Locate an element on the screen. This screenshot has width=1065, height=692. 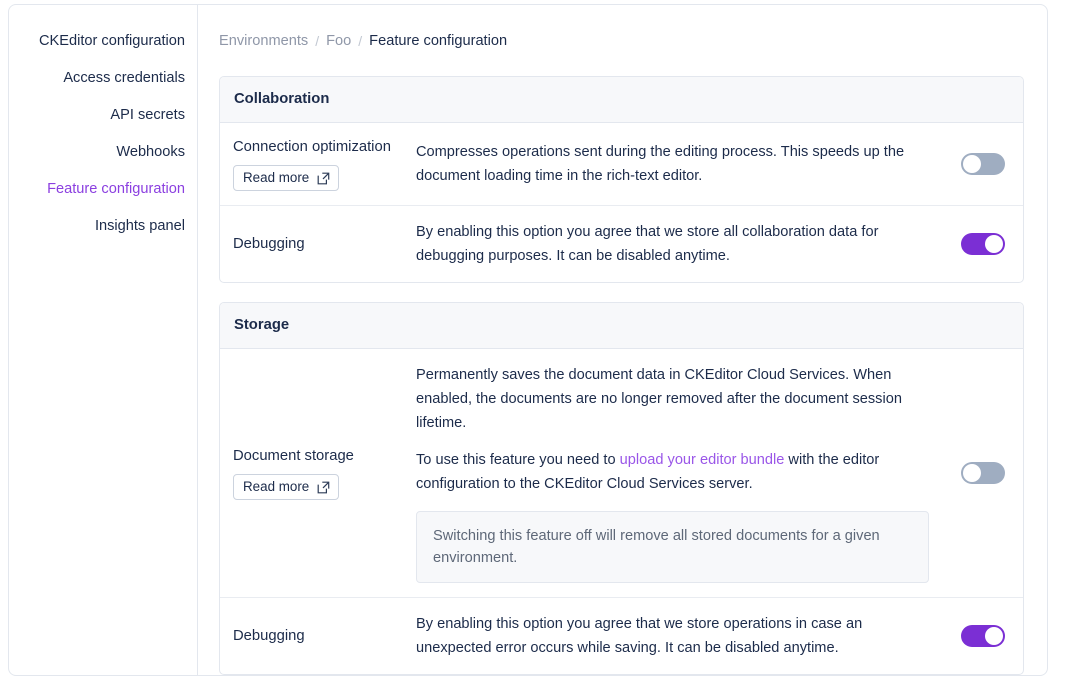
description-text: To use this feature you need to is located at coordinates (518, 460).